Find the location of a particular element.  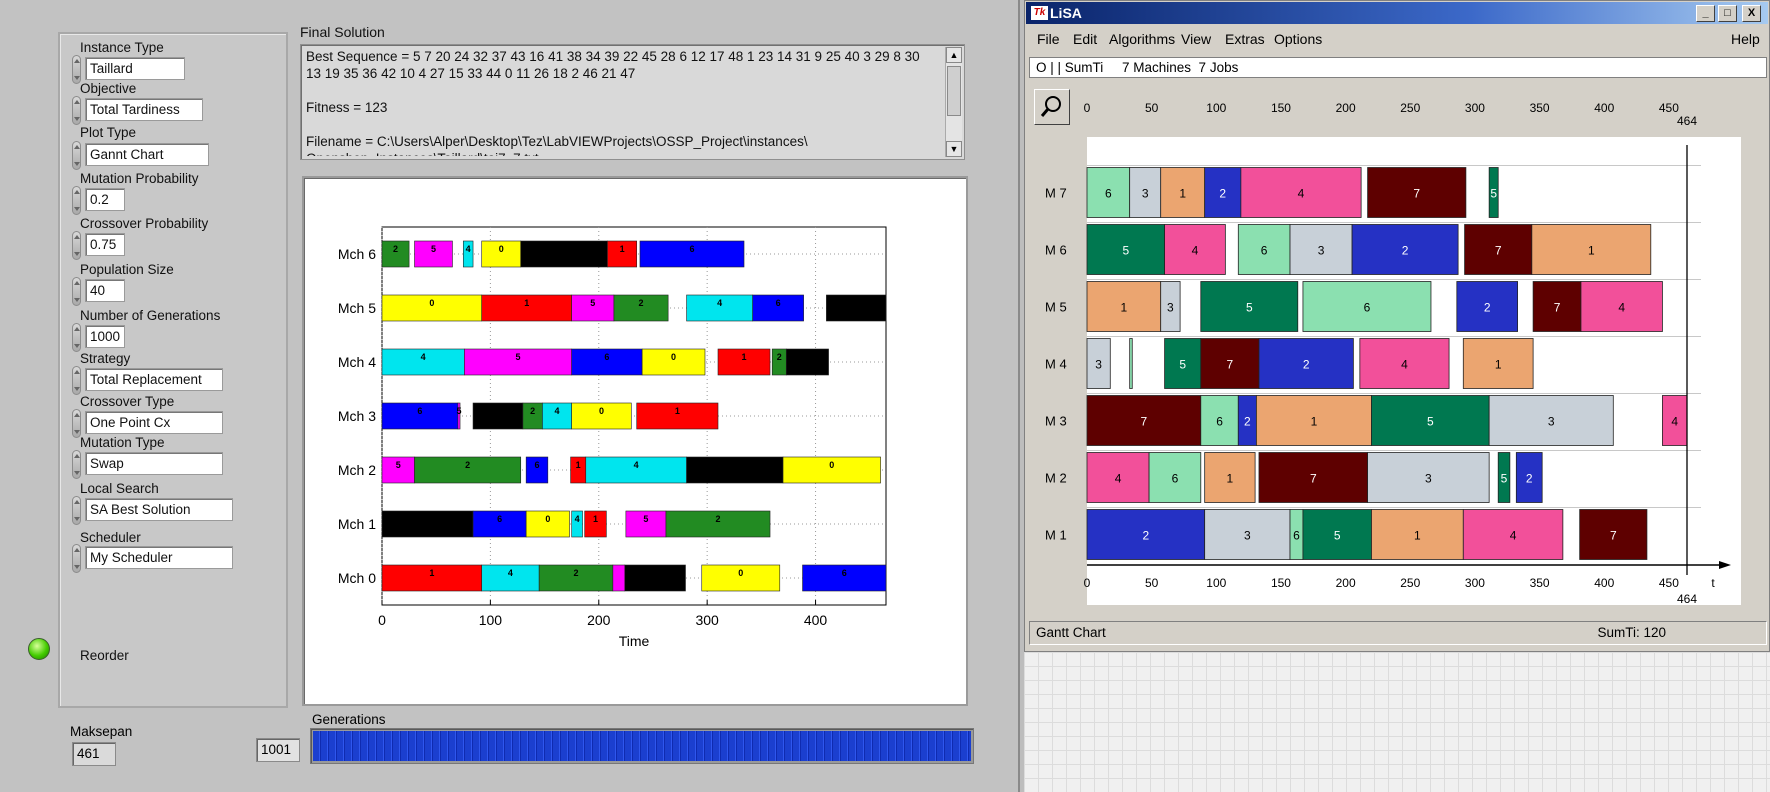

lisa-titlebar: Tk LiSA _ □ X is located at coordinates (1397, 13).